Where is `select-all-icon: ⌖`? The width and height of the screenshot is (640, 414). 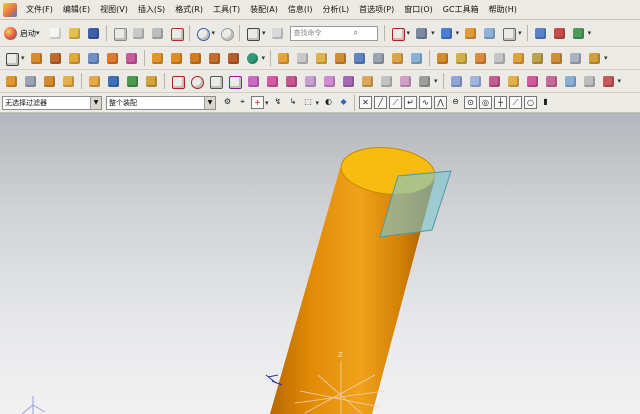 select-all-icon: ⌖ is located at coordinates (242, 102).